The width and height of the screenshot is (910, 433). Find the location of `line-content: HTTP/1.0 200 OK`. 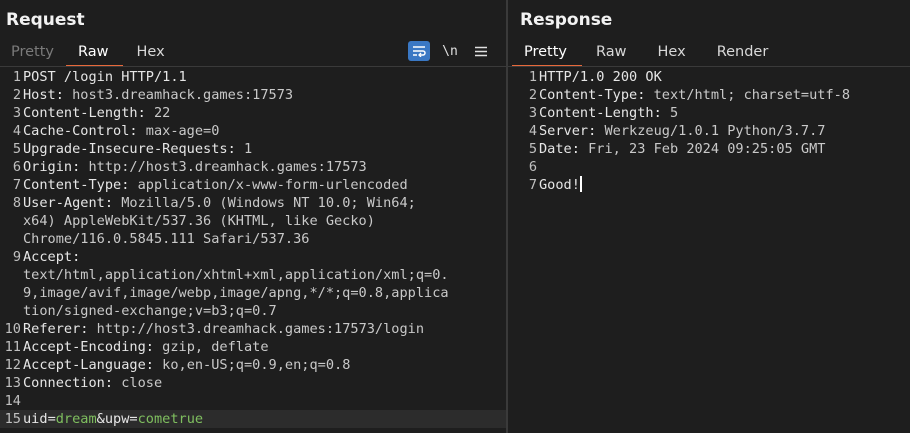

line-content: HTTP/1.0 200 OK is located at coordinates (724, 77).